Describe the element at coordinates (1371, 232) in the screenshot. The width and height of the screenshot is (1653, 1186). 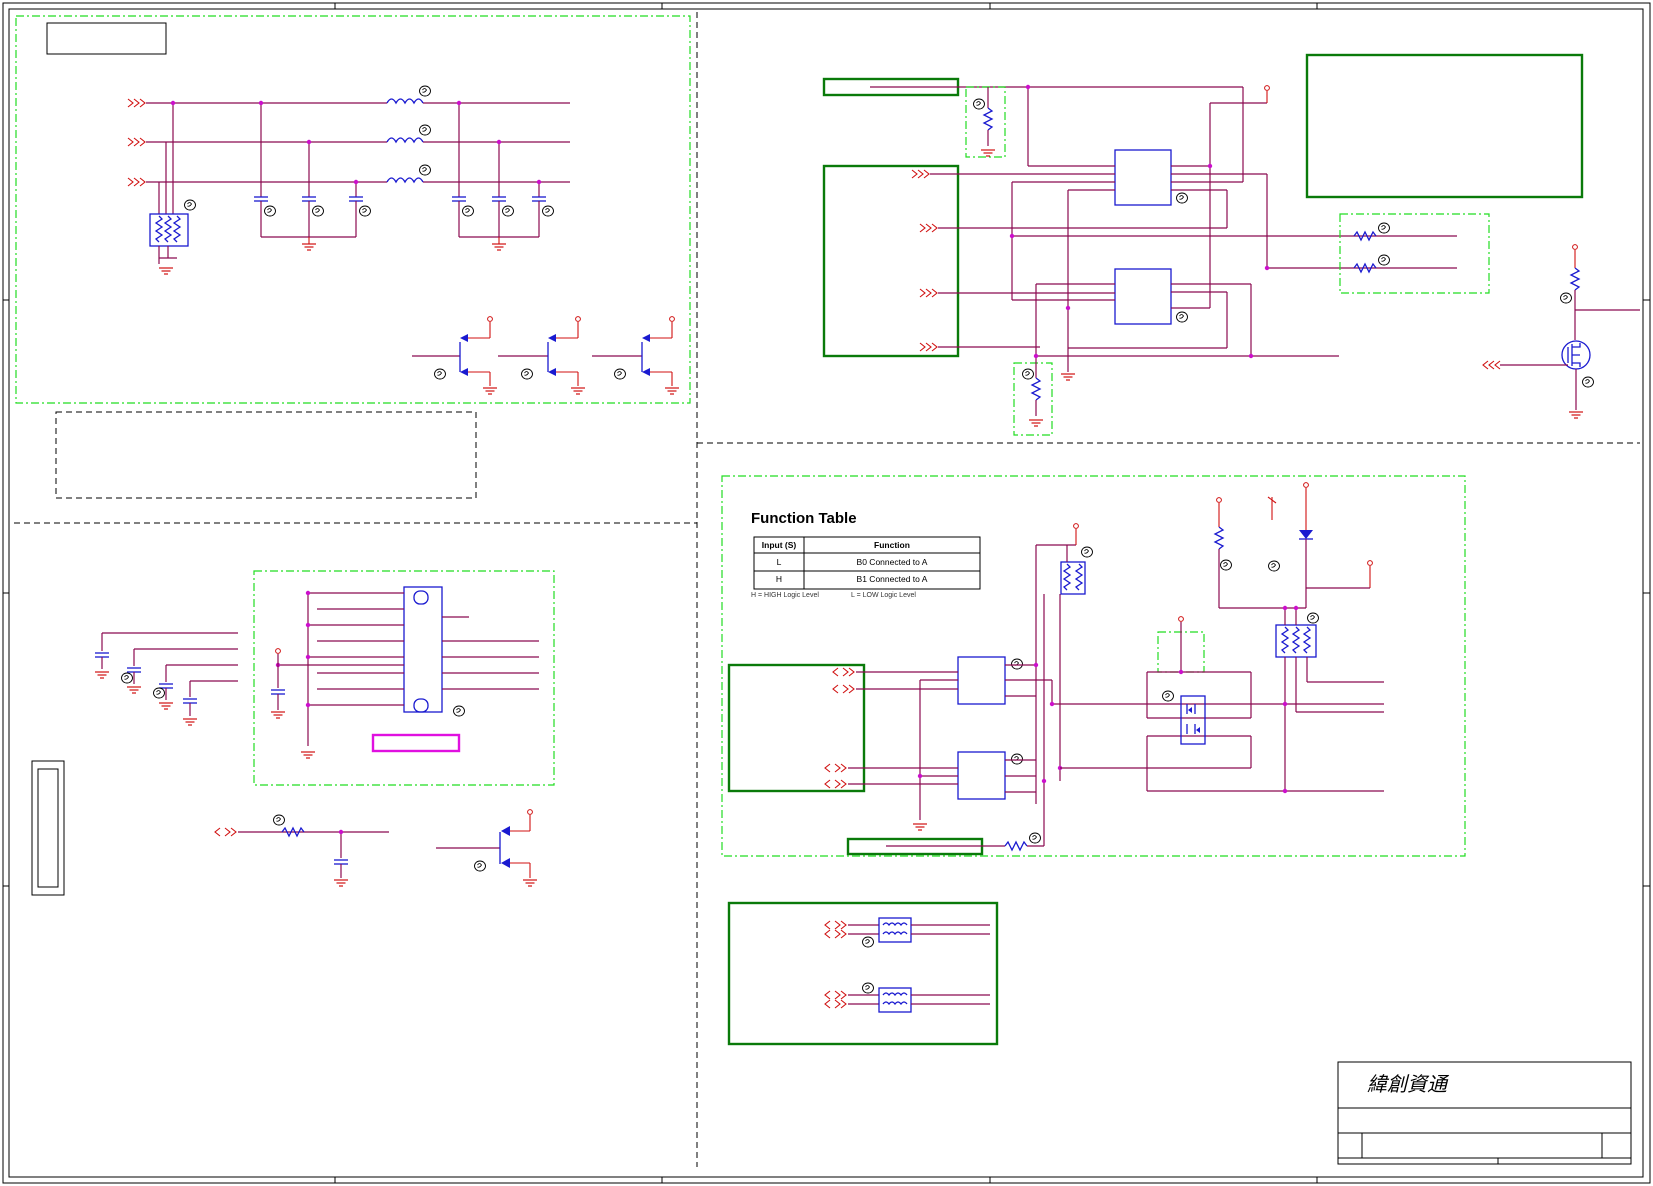
I see `resistor-r-top` at that location.